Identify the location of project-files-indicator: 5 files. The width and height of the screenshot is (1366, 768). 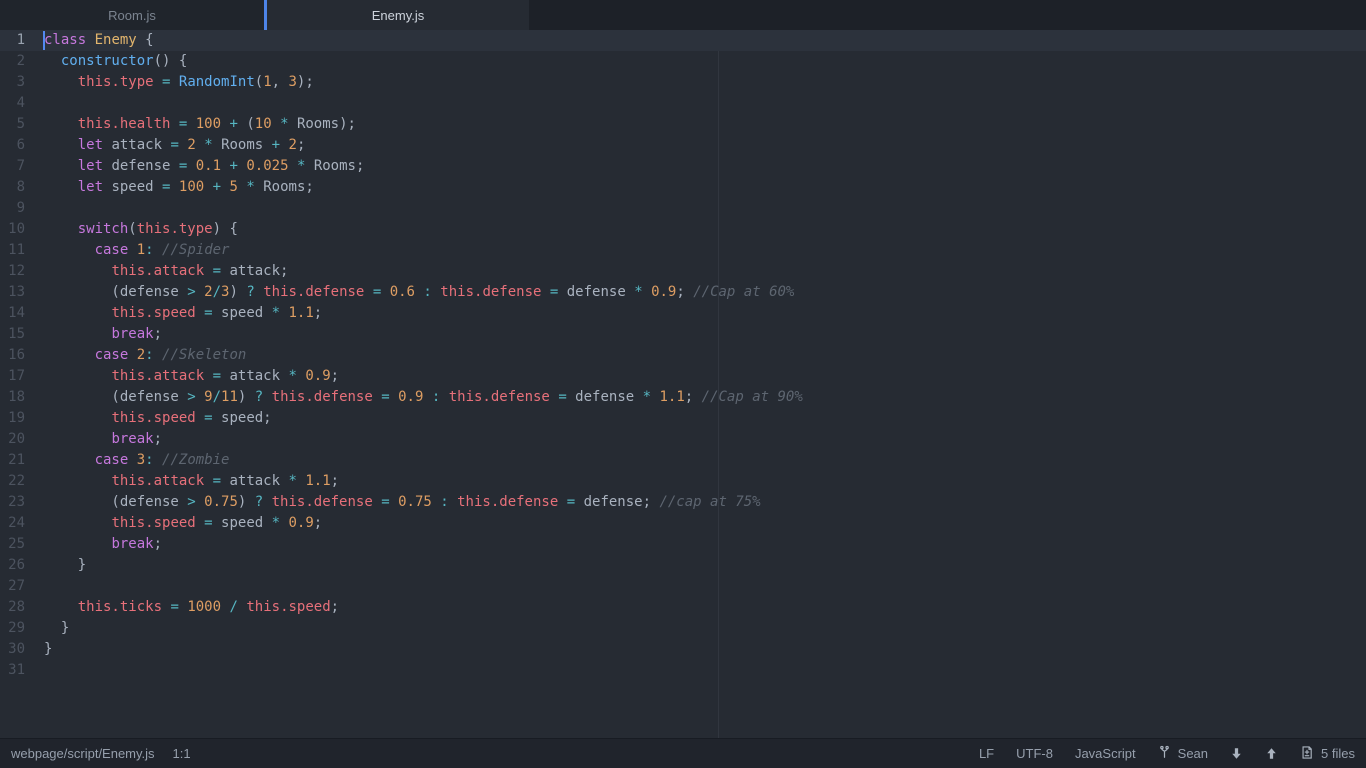
(1327, 754).